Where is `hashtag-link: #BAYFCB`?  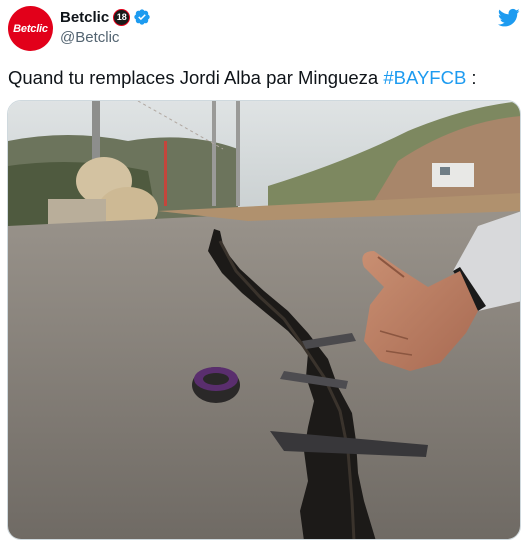 hashtag-link: #BAYFCB is located at coordinates (424, 77).